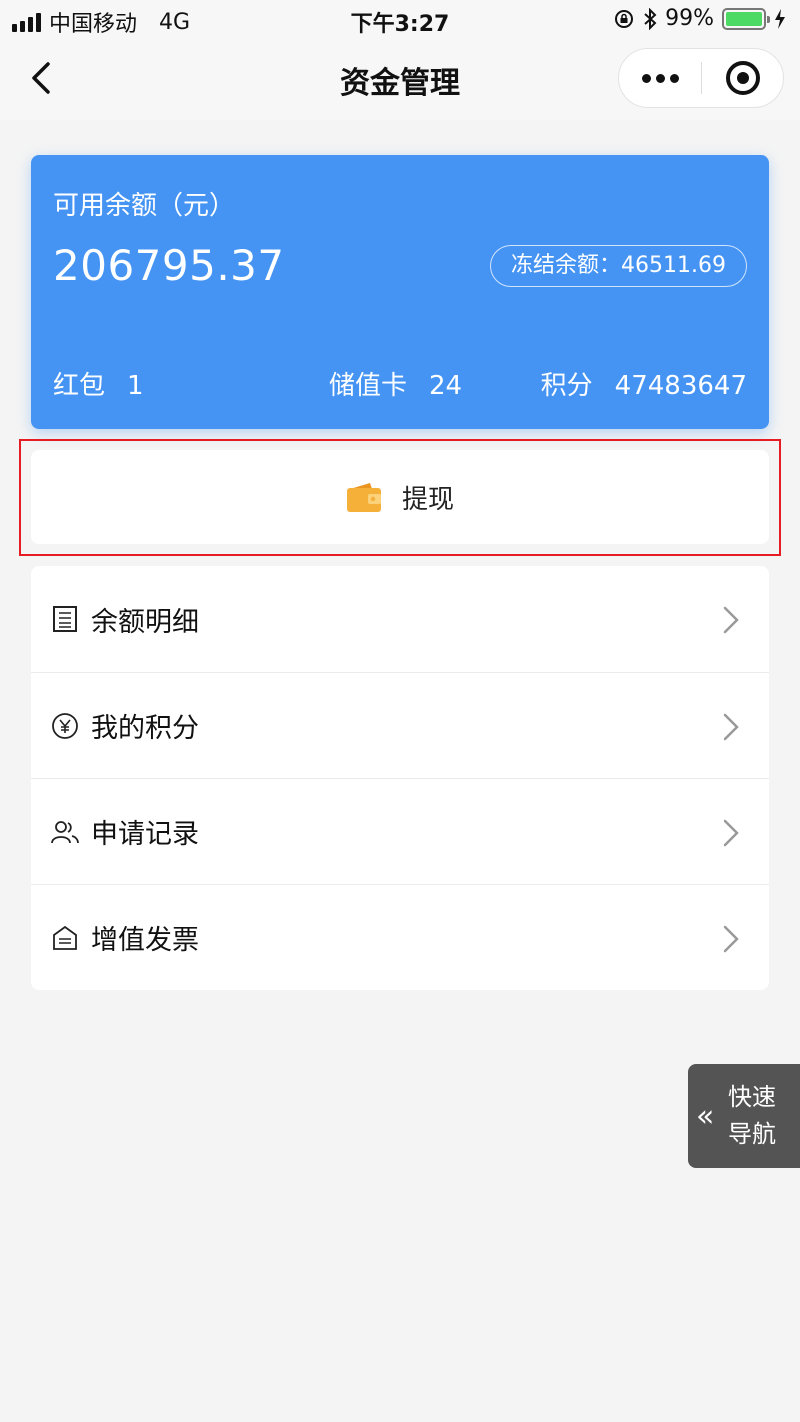 The width and height of the screenshot is (800, 1422). What do you see at coordinates (446, 386) in the screenshot?
I see `stat-value: 24` at bounding box center [446, 386].